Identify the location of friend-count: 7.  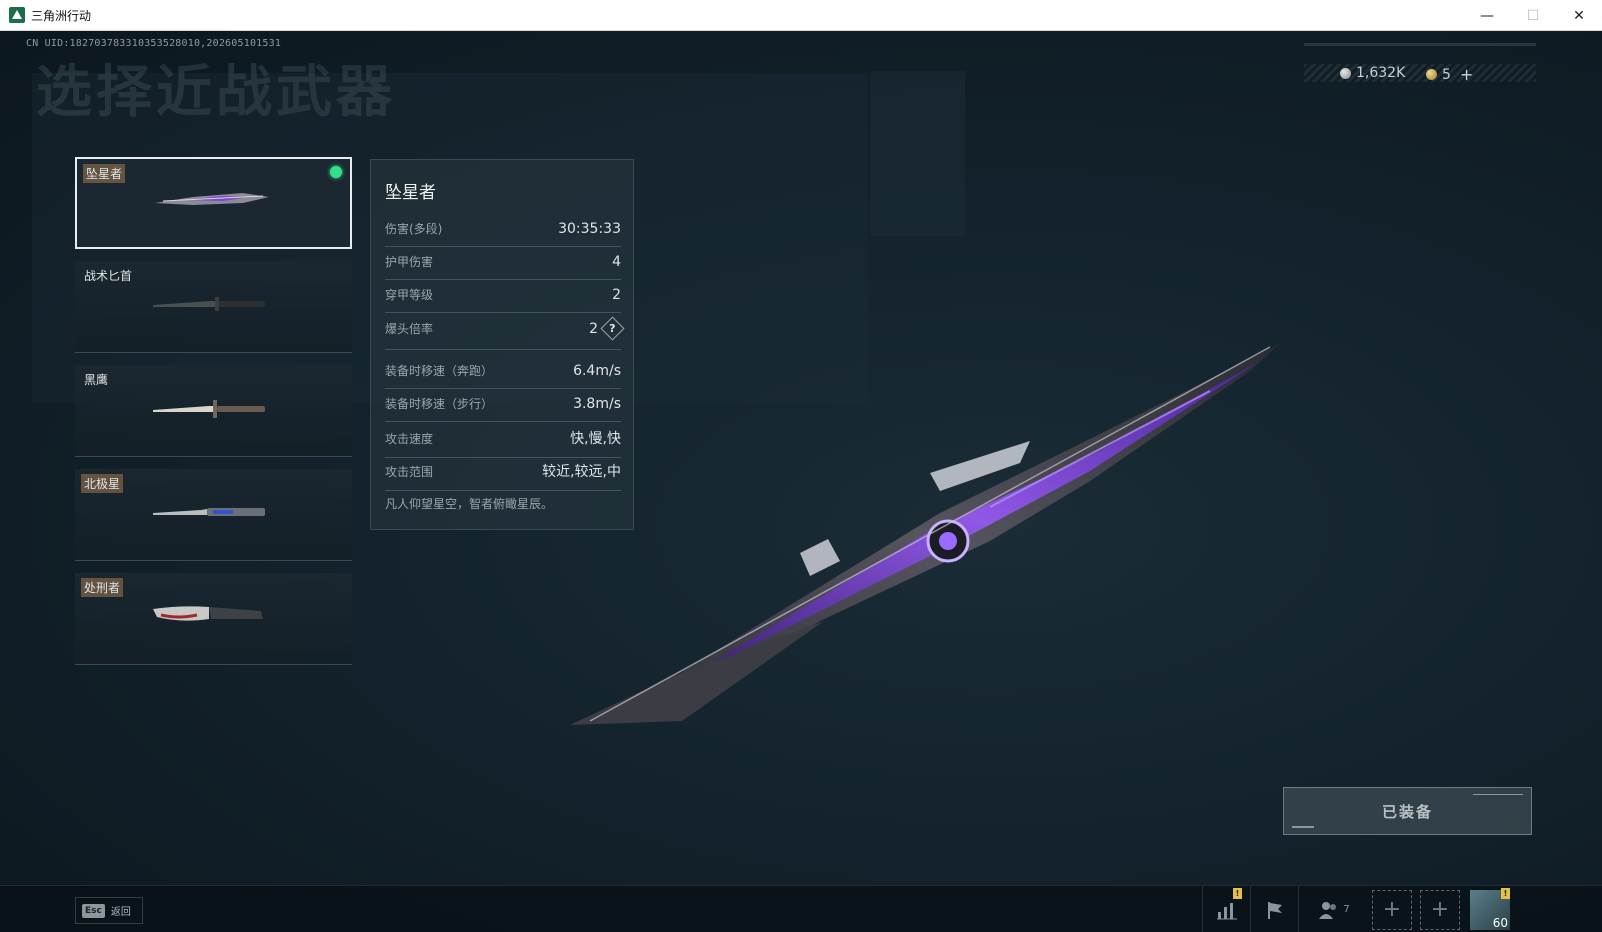
(1346, 909).